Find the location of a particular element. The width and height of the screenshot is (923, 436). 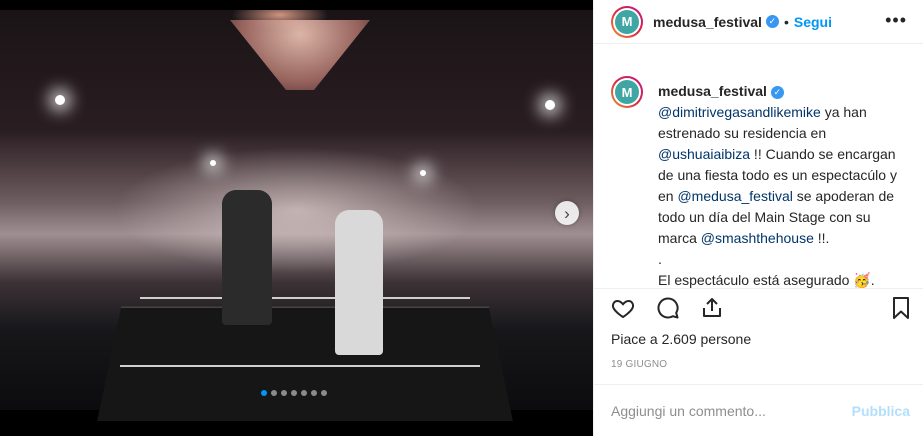

username-link: medusa_festival is located at coordinates (707, 22).